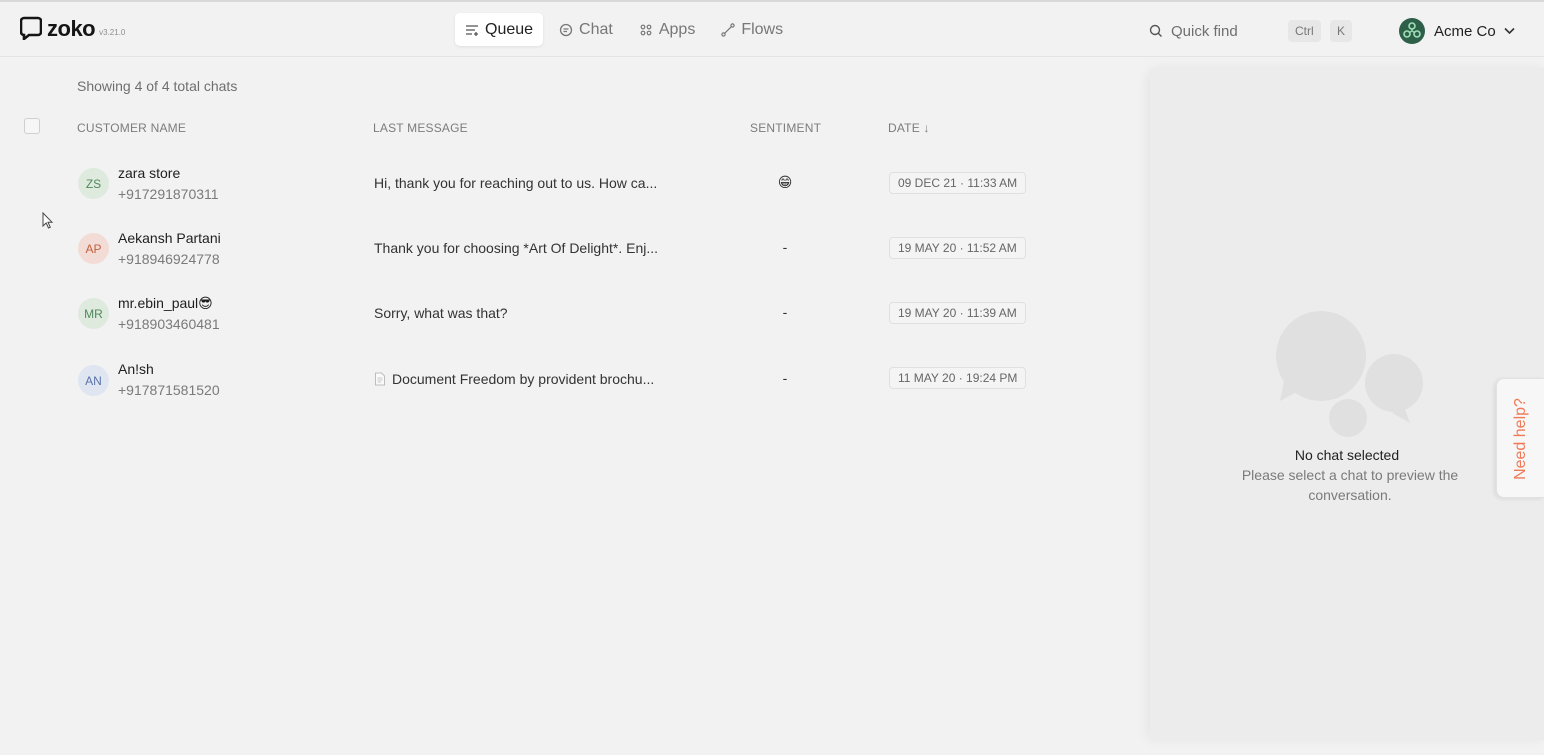 This screenshot has height=755, width=1544. What do you see at coordinates (1249, 31) in the screenshot?
I see `quick-find-search: Quick find Ctrl K` at bounding box center [1249, 31].